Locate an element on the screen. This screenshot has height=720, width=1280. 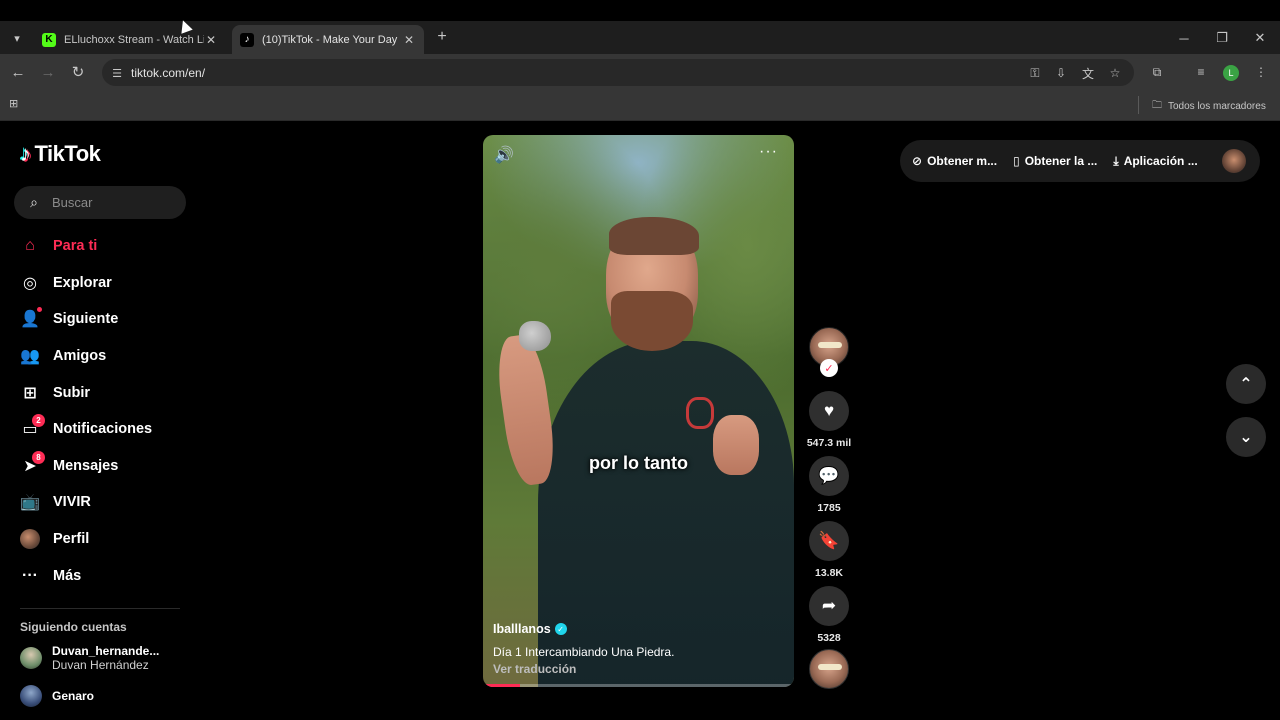
verified-icon: ✓ is located at coordinates (560, 629).